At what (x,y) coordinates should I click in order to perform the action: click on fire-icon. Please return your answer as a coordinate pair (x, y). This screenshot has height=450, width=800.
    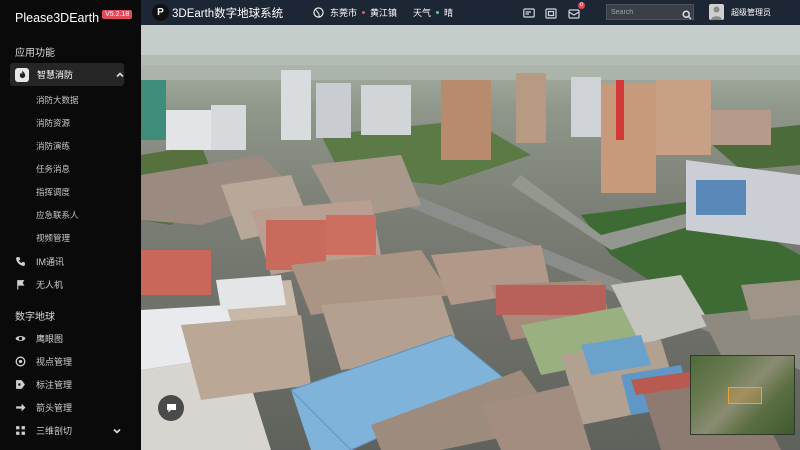
    Looking at the image, I should click on (22, 74).